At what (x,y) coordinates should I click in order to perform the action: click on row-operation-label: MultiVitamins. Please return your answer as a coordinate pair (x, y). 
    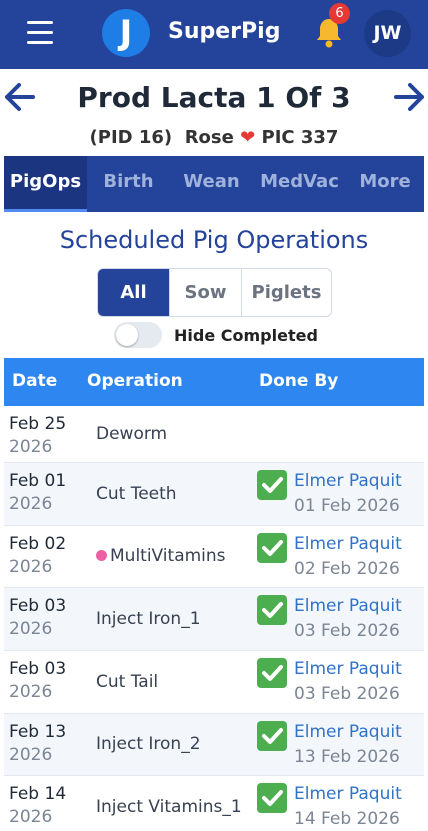
    Looking at the image, I should click on (168, 556).